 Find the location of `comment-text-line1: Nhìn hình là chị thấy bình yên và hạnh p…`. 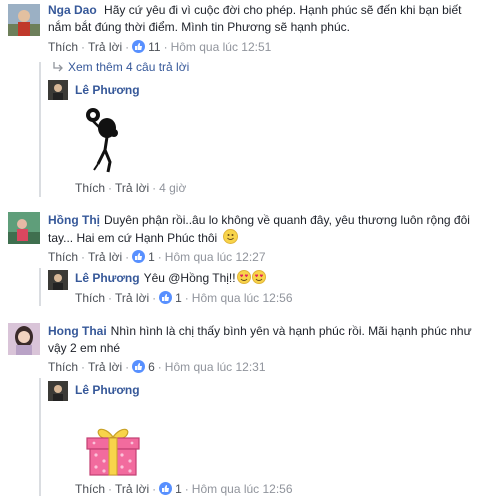

comment-text-line1: Nhìn hình là chị thấy bình yên và hạnh p… is located at coordinates (291, 331).